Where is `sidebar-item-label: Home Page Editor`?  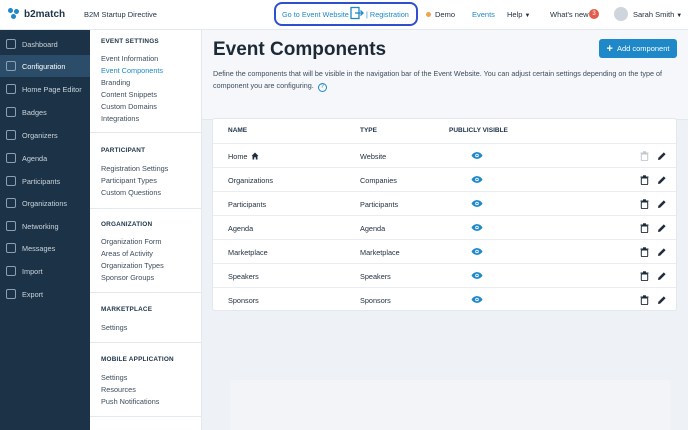
sidebar-item-label: Home Page Editor is located at coordinates (52, 89).